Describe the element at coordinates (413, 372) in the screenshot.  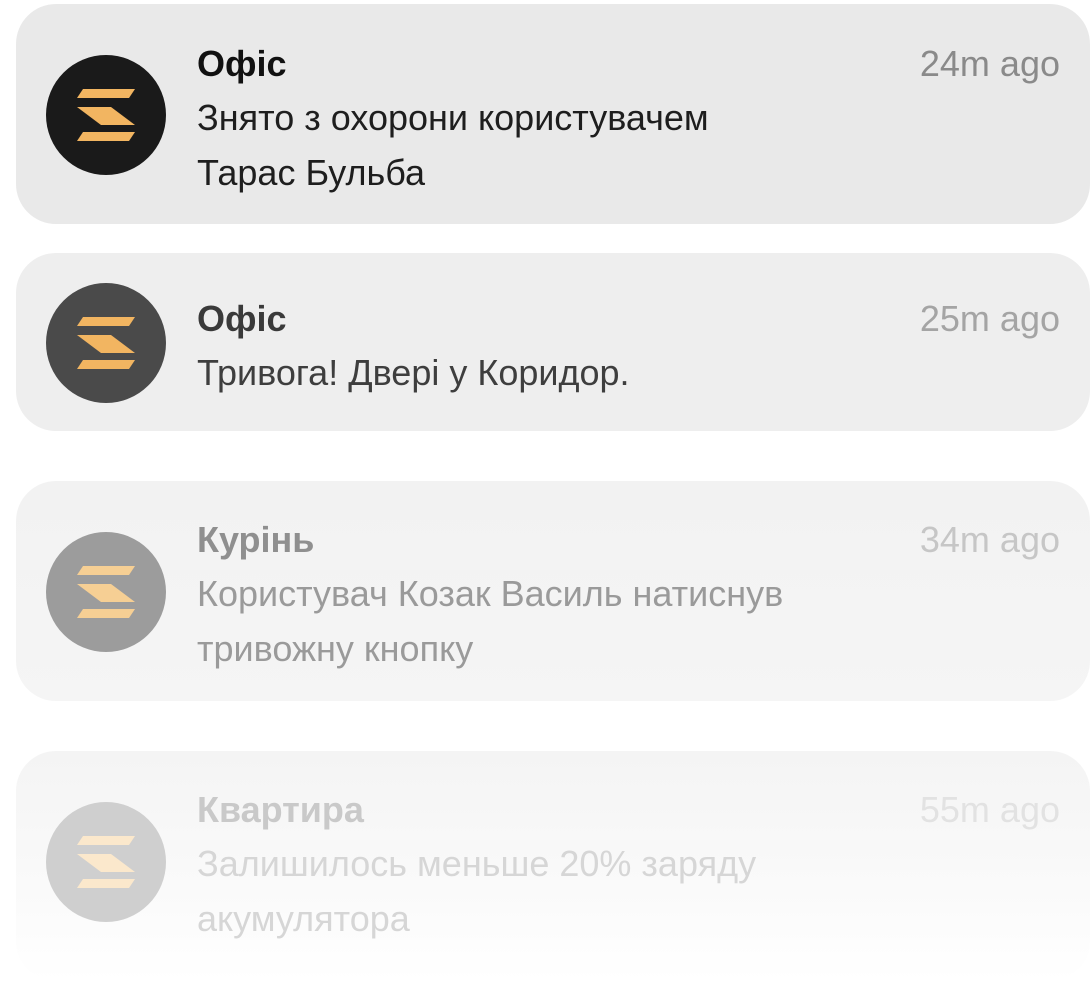
I see `message-line: Тривога! Двері у Коридор.` at that location.